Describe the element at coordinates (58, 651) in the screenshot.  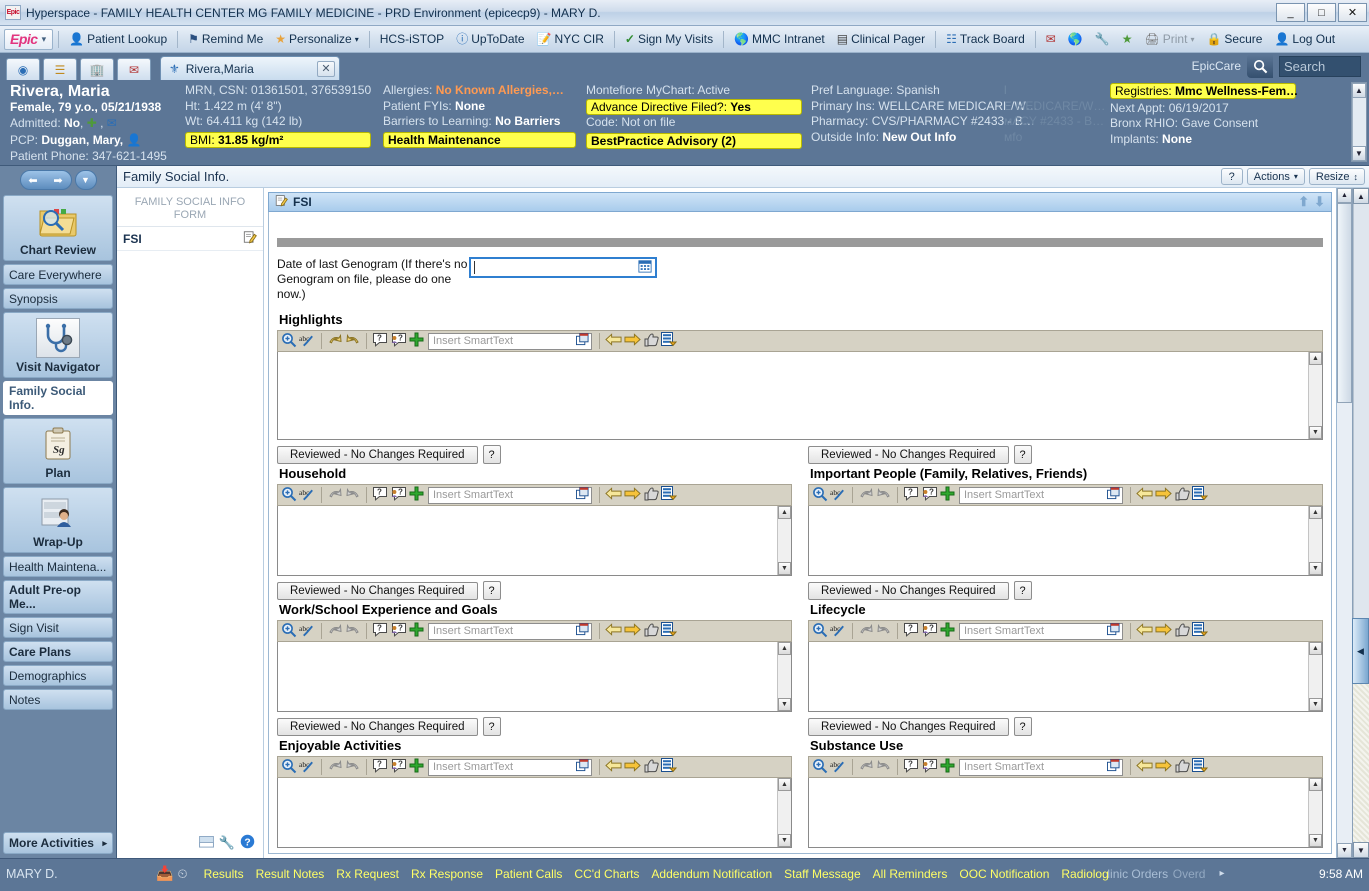
I see `sidebar-item-care-plans: Care Plans` at that location.